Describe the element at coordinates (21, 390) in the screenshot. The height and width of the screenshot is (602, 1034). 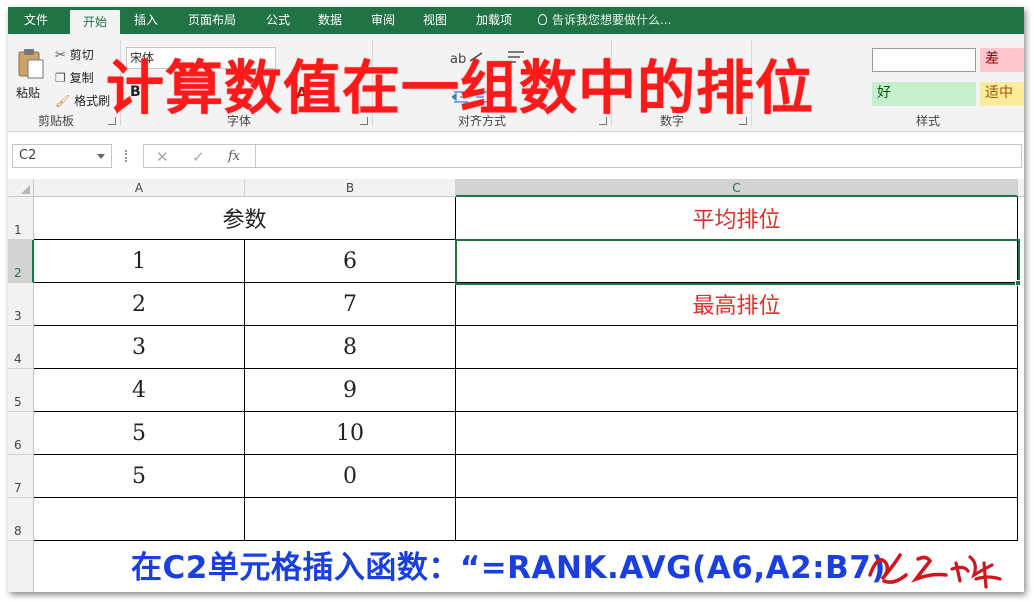
I see `row-header-5: 5` at that location.